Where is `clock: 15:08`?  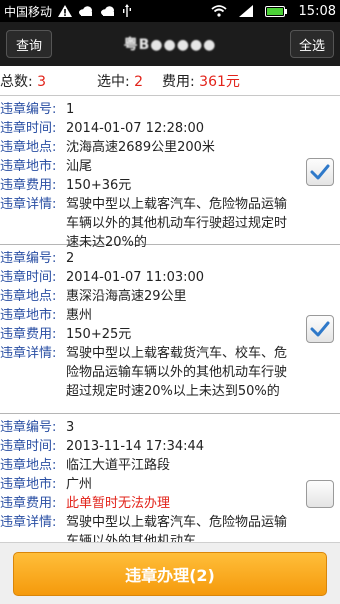 clock: 15:08 is located at coordinates (317, 11).